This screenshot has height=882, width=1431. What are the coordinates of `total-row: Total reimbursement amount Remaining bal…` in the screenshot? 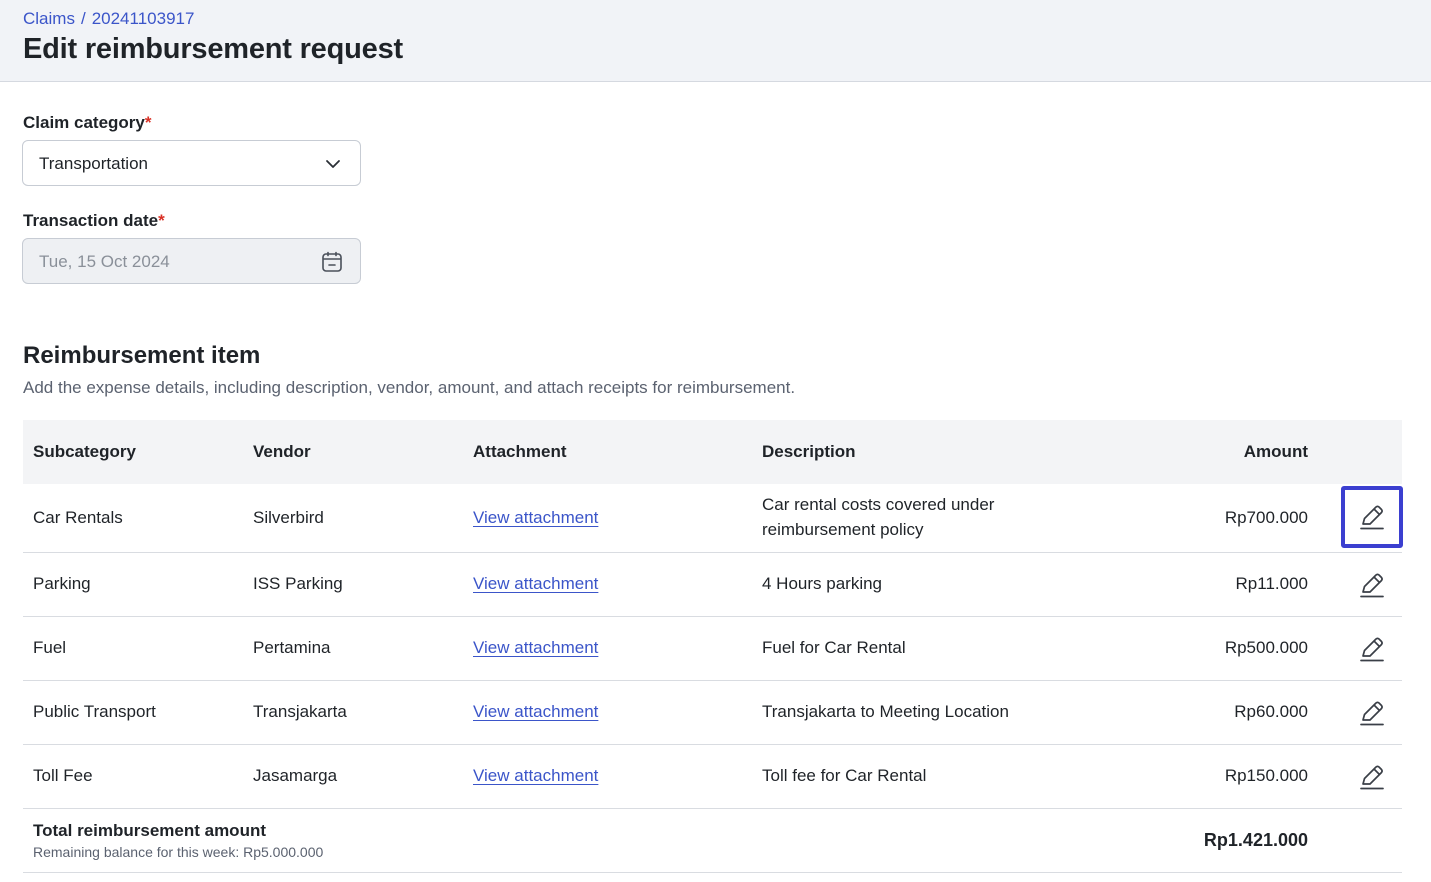 It's located at (712, 841).